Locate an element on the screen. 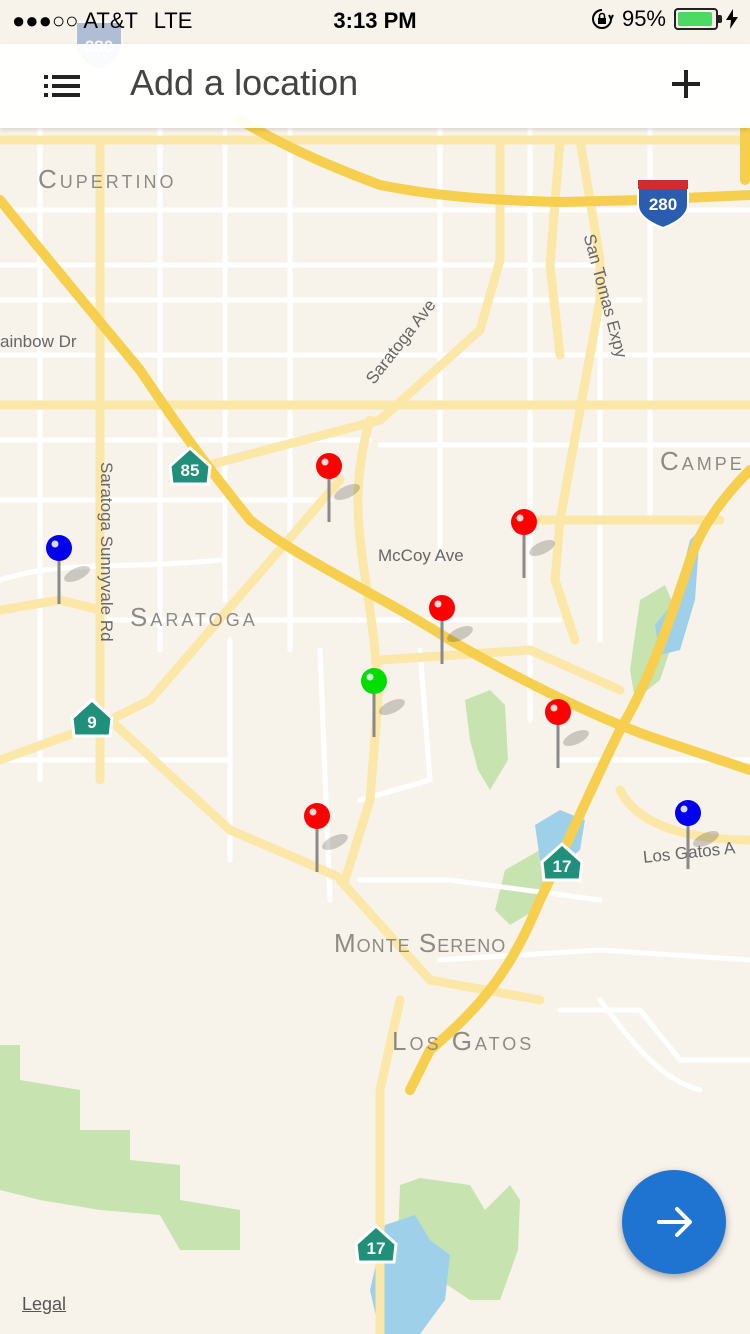 The width and height of the screenshot is (750, 1334). battery-group: 95% is located at coordinates (664, 19).